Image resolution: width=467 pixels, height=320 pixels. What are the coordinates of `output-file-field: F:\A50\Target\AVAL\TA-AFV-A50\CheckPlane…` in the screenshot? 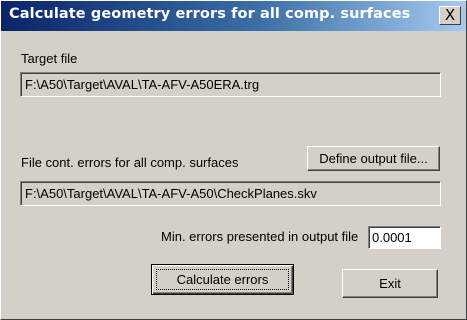 It's located at (230, 193).